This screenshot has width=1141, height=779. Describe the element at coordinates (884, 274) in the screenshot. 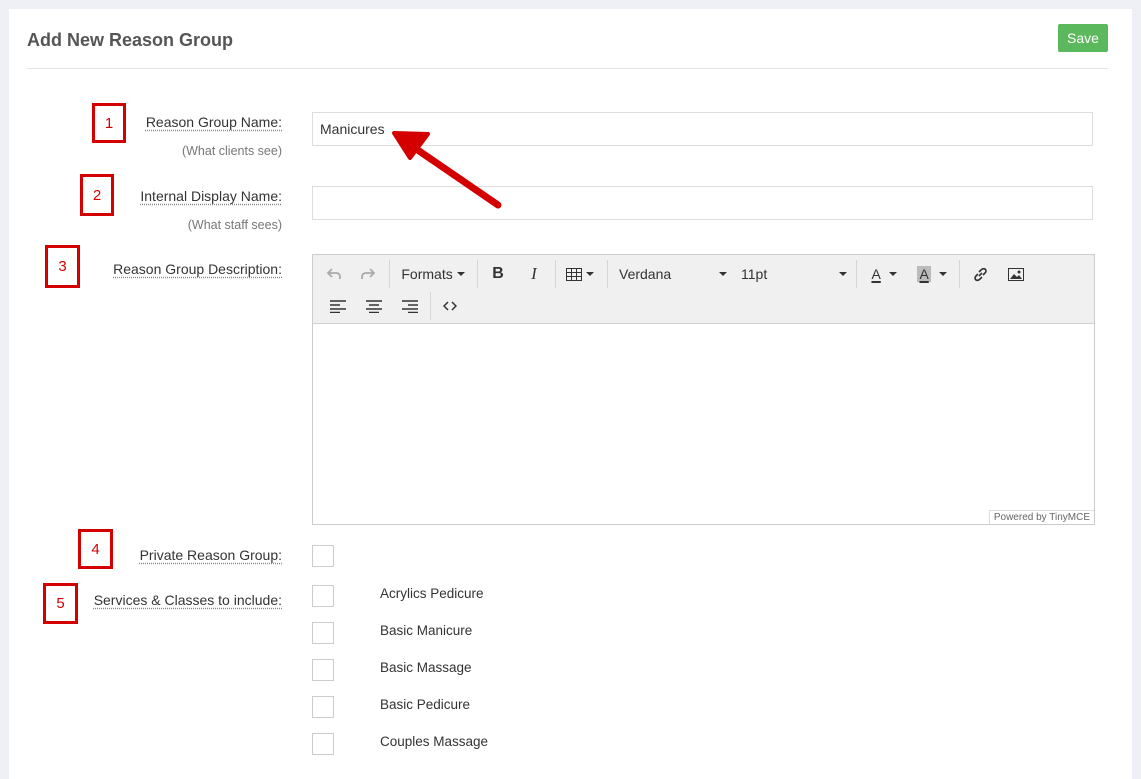

I see `text-color-button: A` at that location.